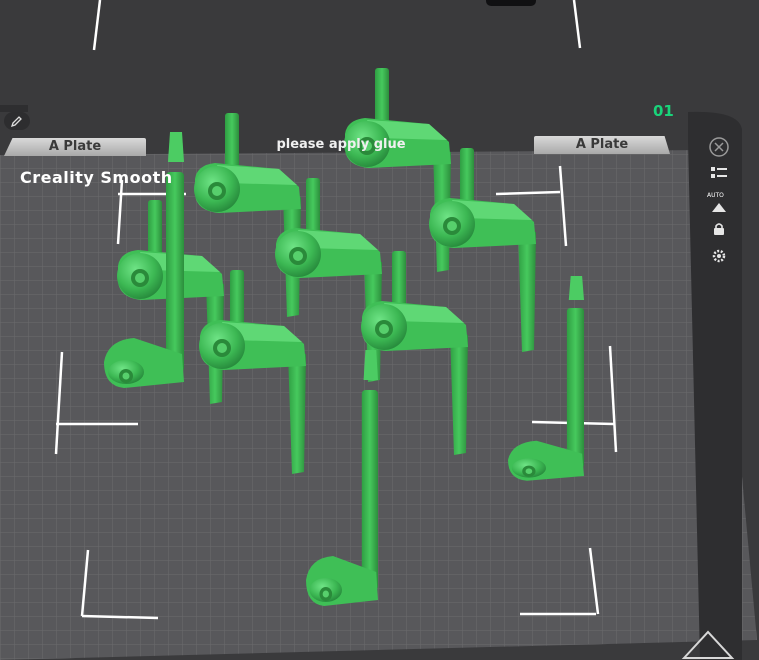 This screenshot has height=660, width=759. I want to click on gear-icon, so click(719, 256).